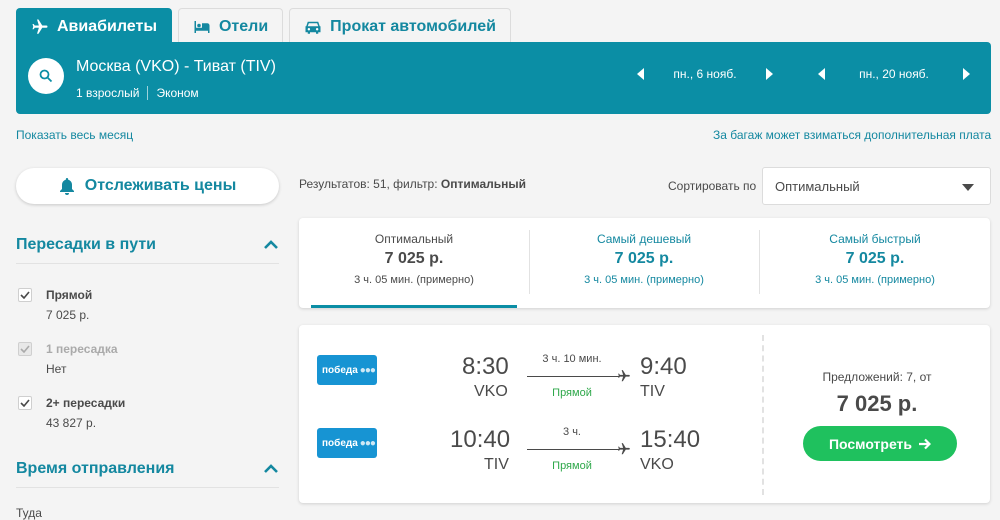 Image resolution: width=1000 pixels, height=520 pixels. I want to click on tab-hotels: Отели, so click(230, 26).